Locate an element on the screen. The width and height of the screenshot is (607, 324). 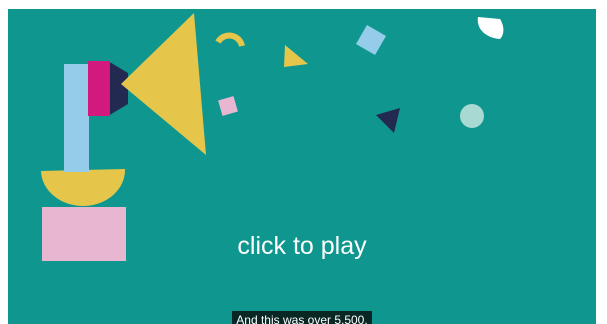
click-to-play-label: click to play is located at coordinates (302, 246).